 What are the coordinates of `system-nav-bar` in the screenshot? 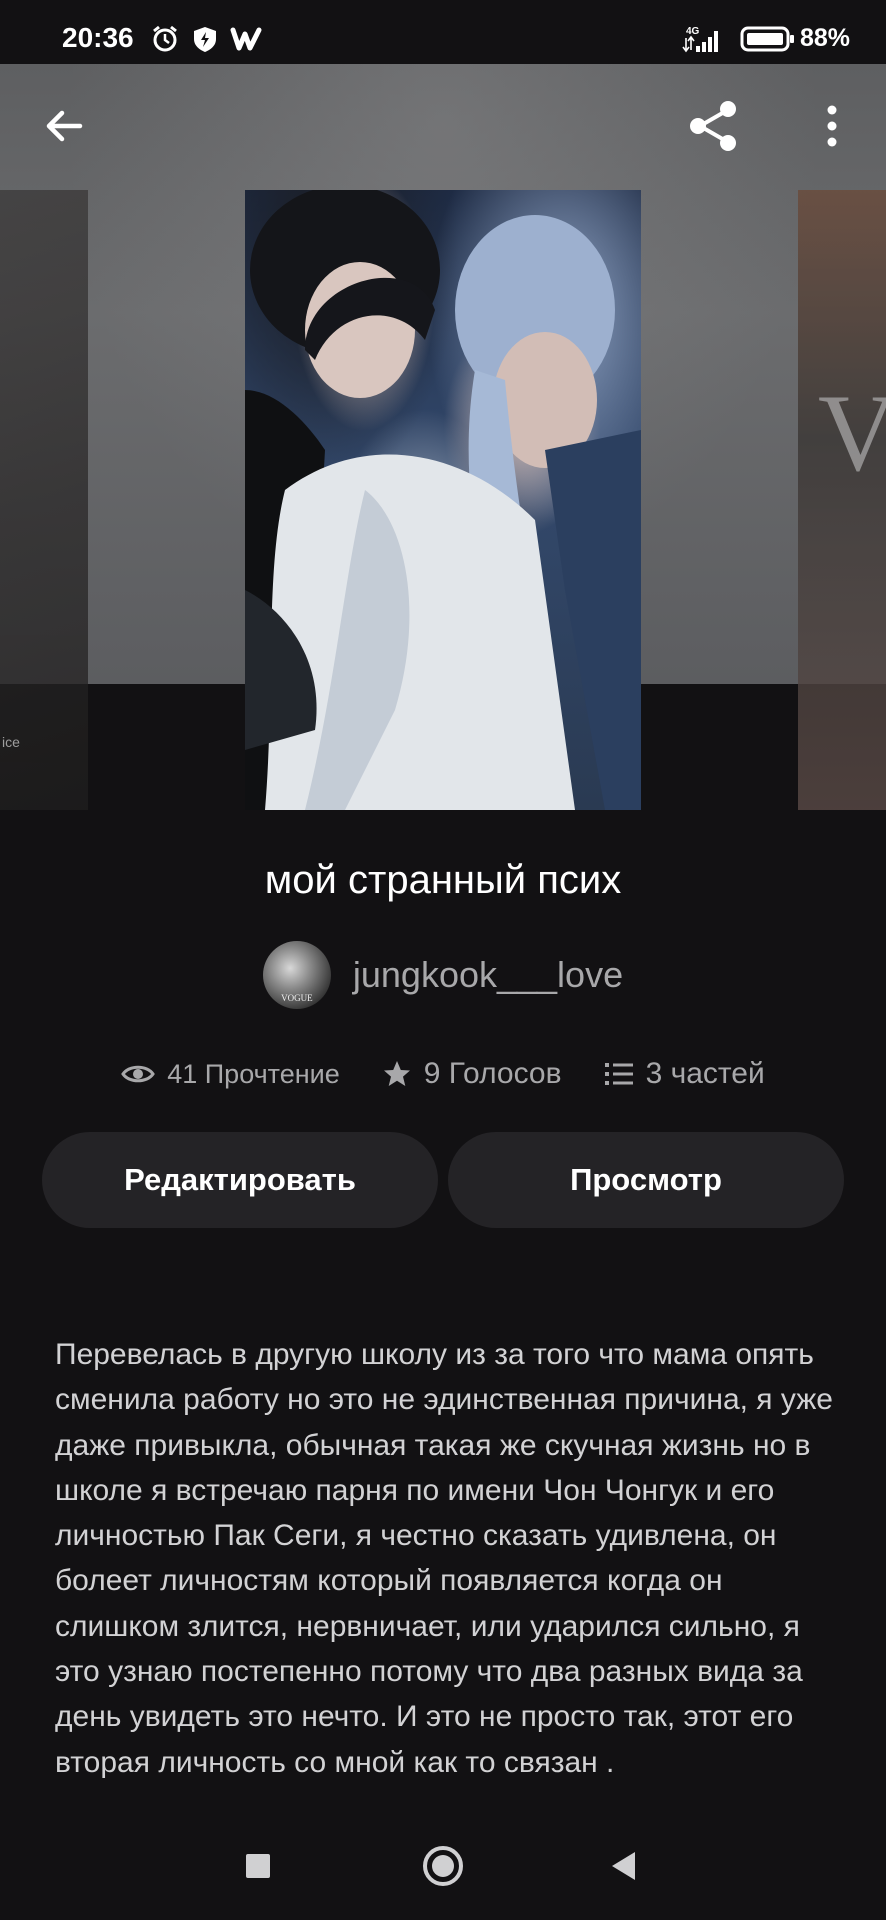 It's located at (443, 1866).